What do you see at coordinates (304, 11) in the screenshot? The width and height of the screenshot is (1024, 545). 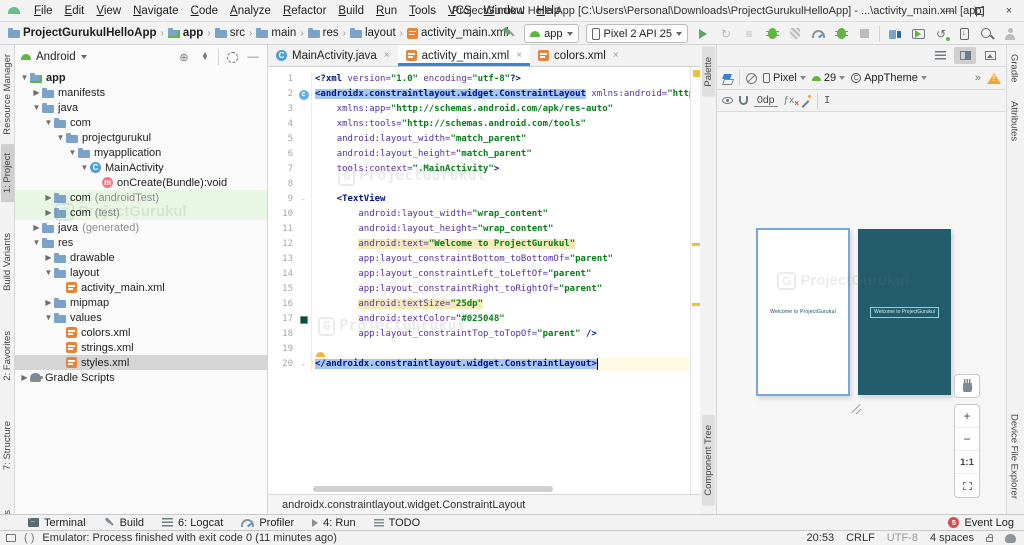 I see `menu-refactor: Refactor` at bounding box center [304, 11].